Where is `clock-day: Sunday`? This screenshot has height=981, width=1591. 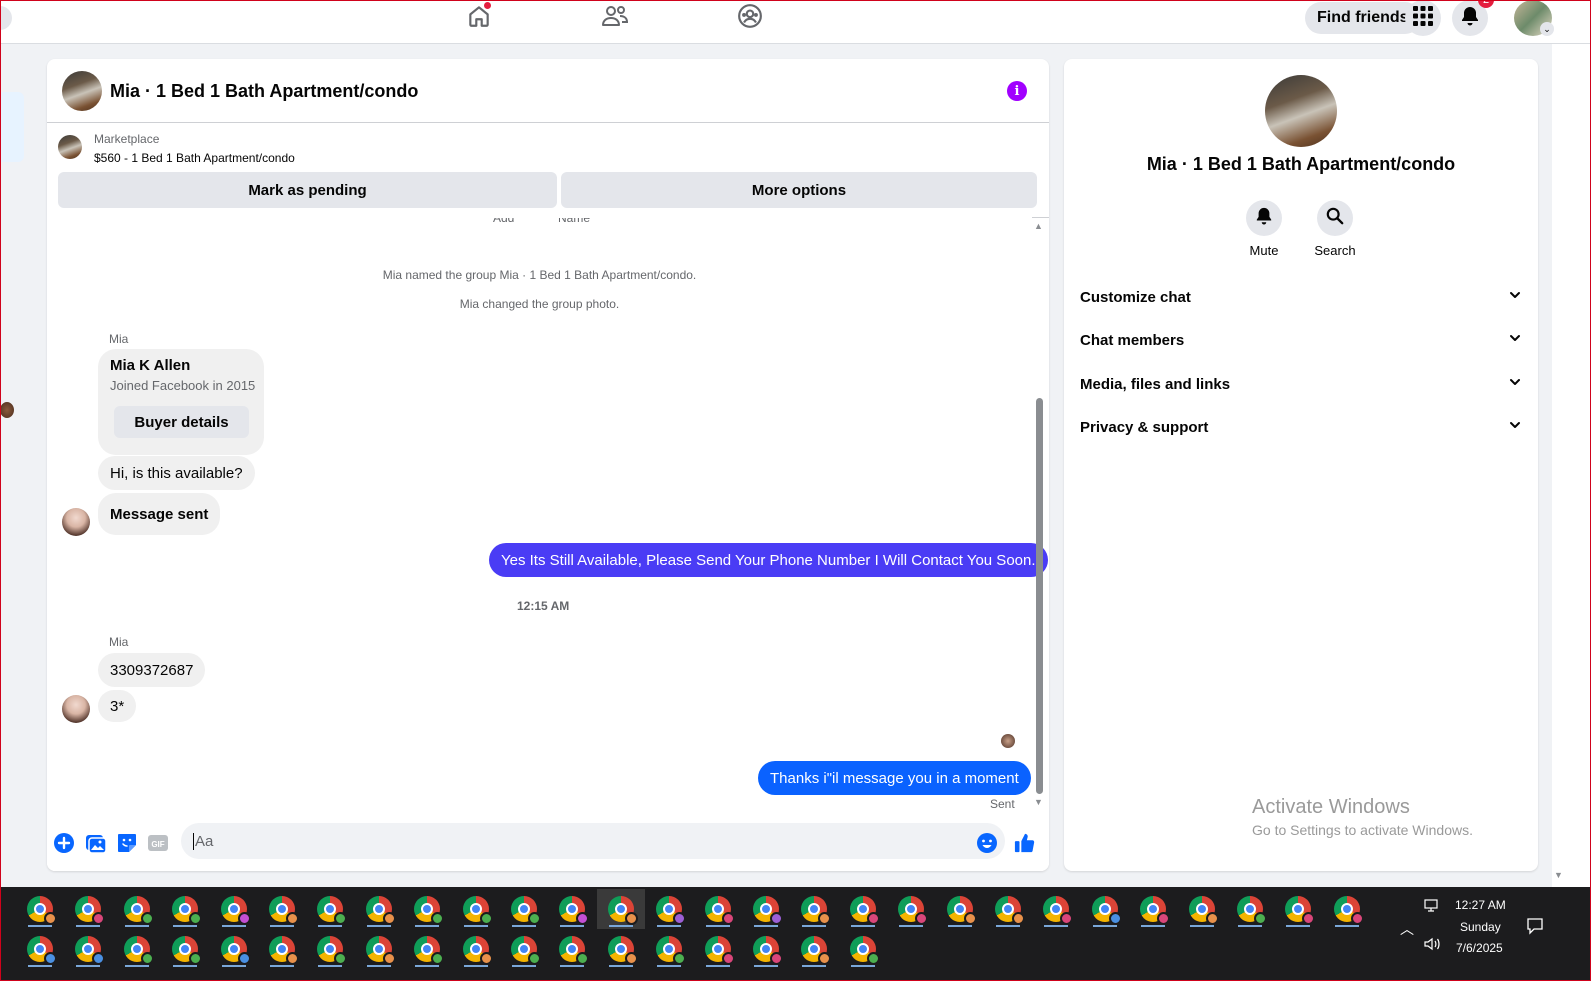
clock-day: Sunday is located at coordinates (1480, 927).